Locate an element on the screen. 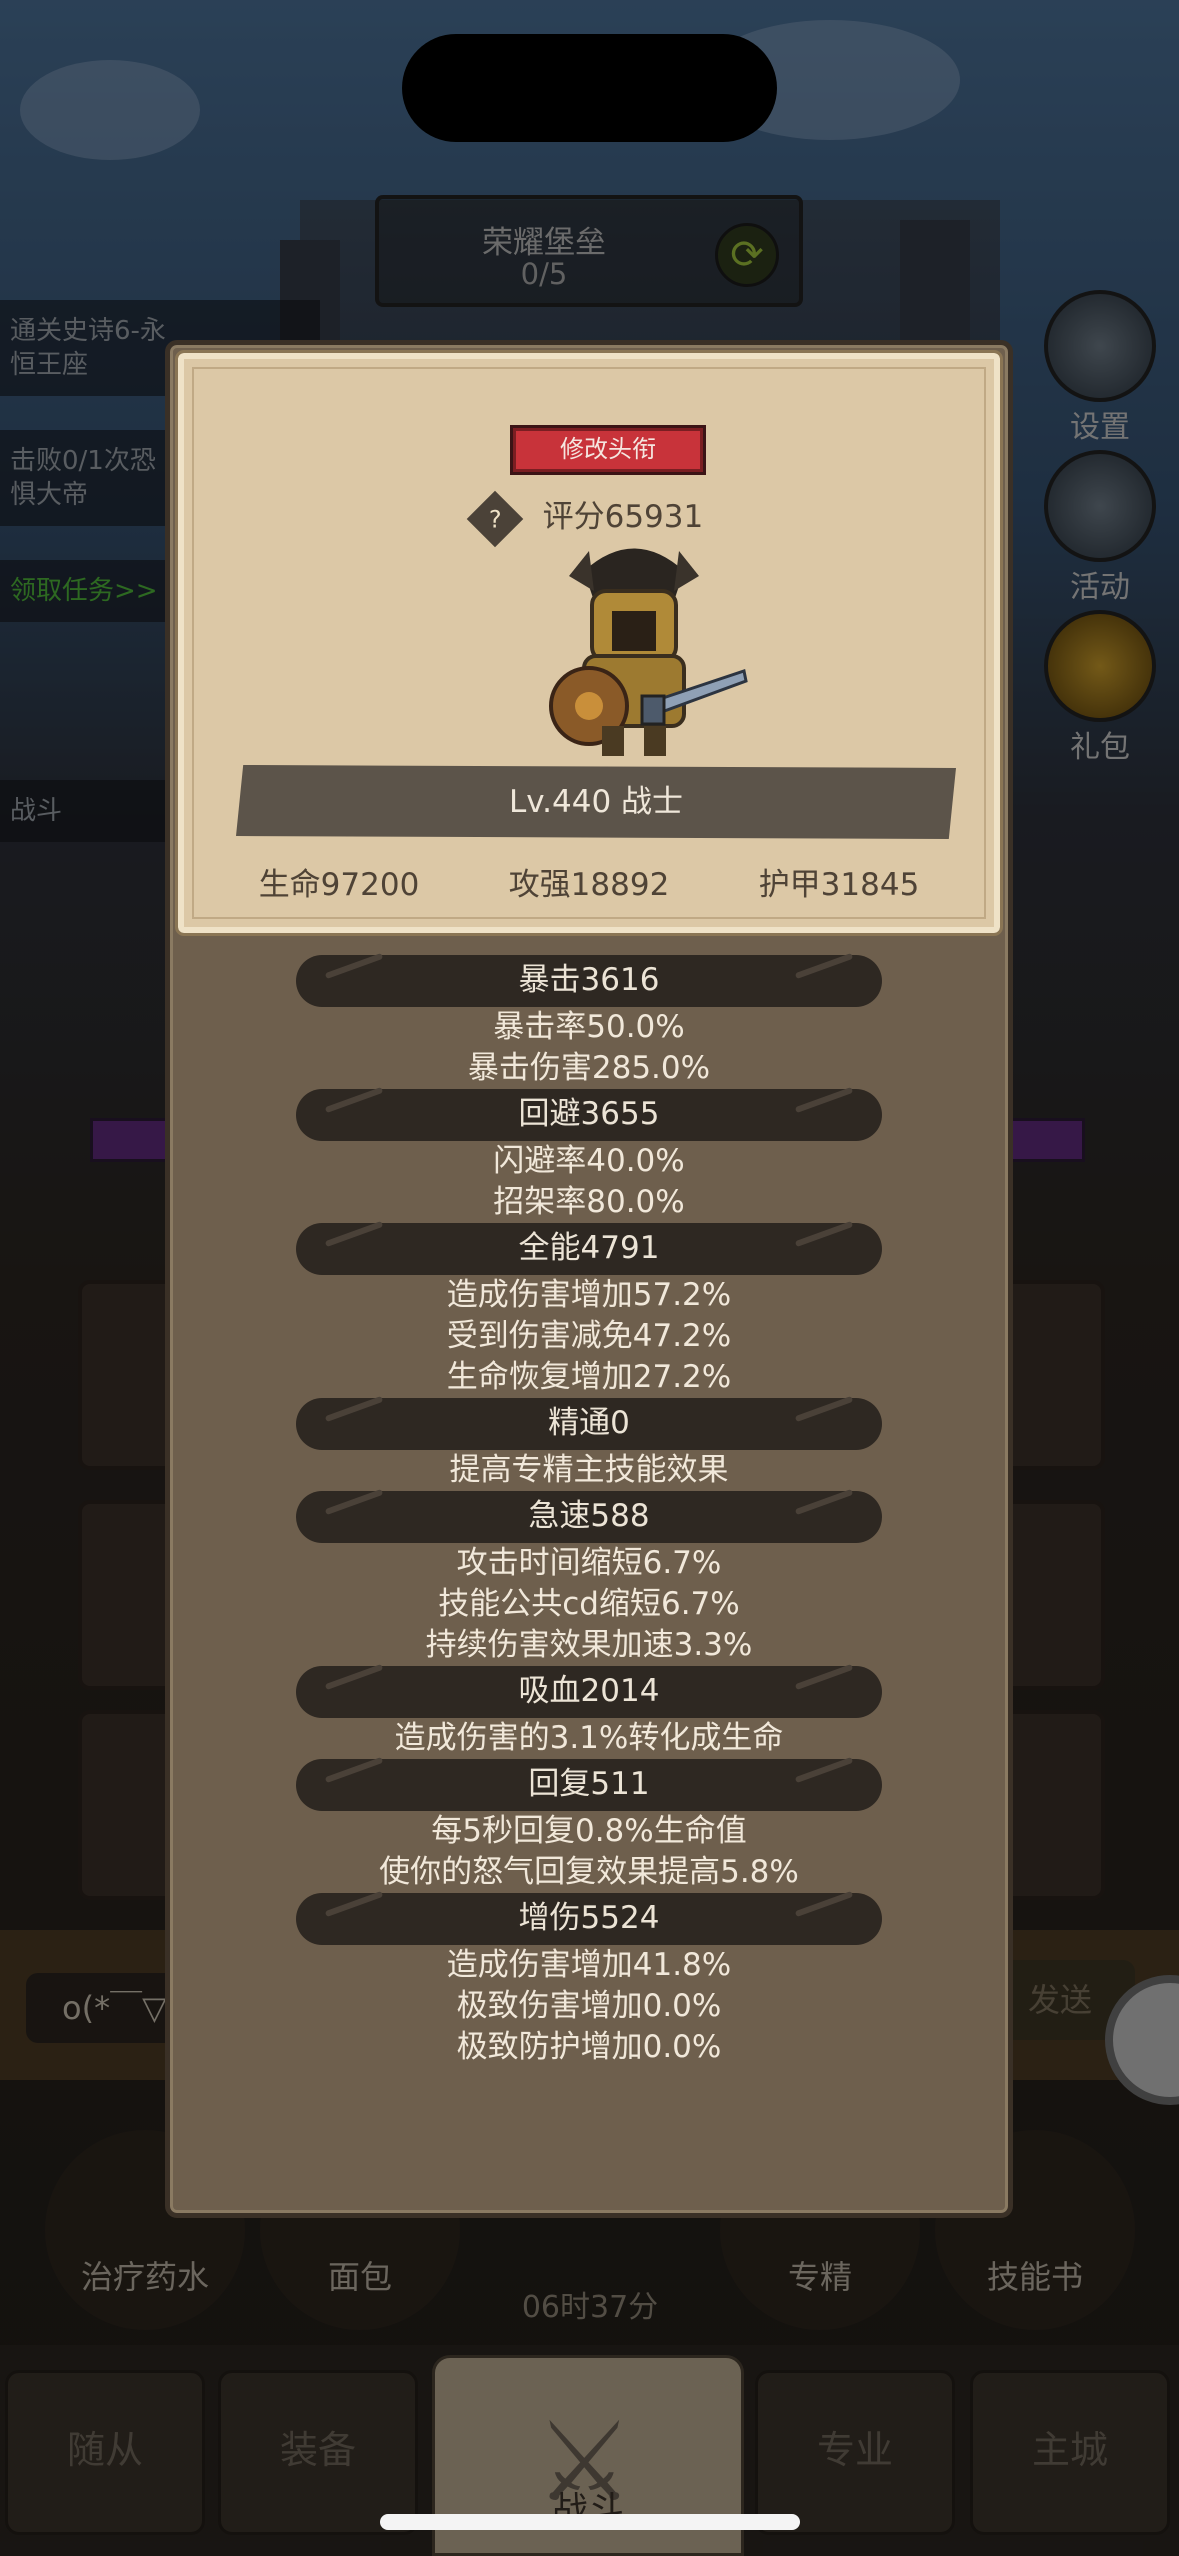 This screenshot has height=2556, width=1179. stat-line: 提高专精主技能效果 is located at coordinates (589, 1470).